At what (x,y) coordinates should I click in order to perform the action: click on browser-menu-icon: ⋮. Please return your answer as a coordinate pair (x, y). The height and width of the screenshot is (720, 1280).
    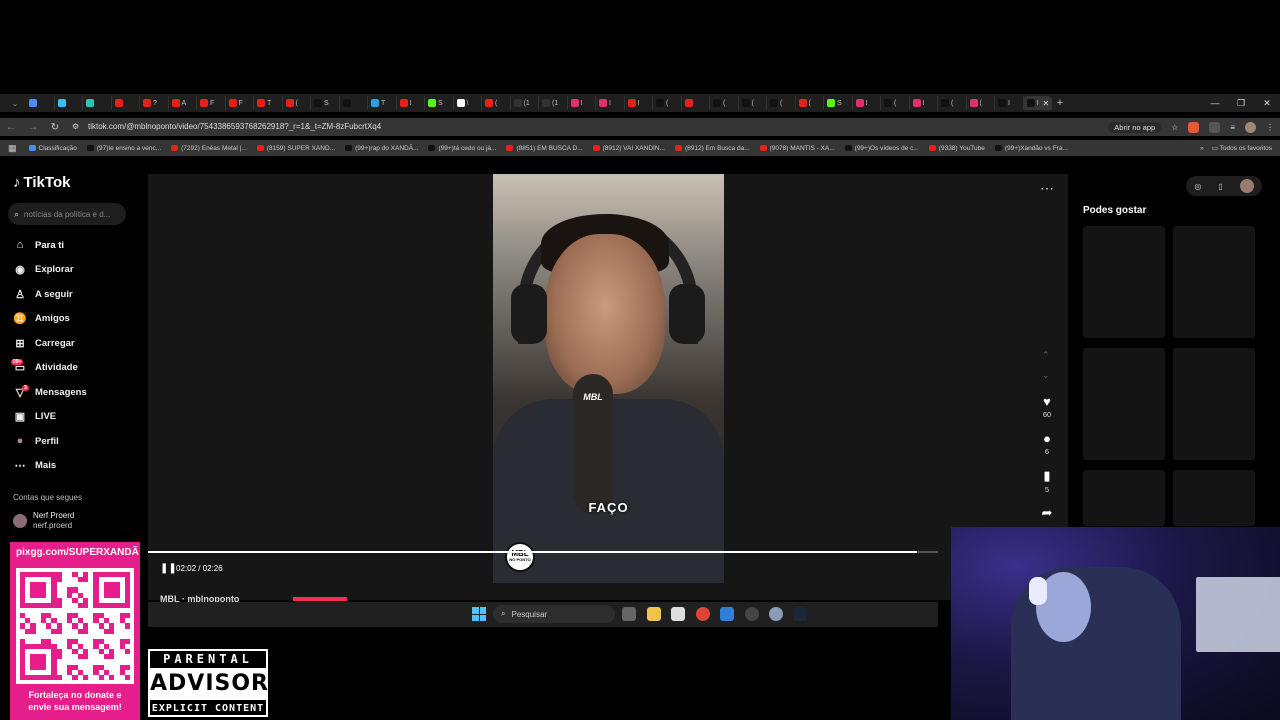
    Looking at the image, I should click on (1270, 127).